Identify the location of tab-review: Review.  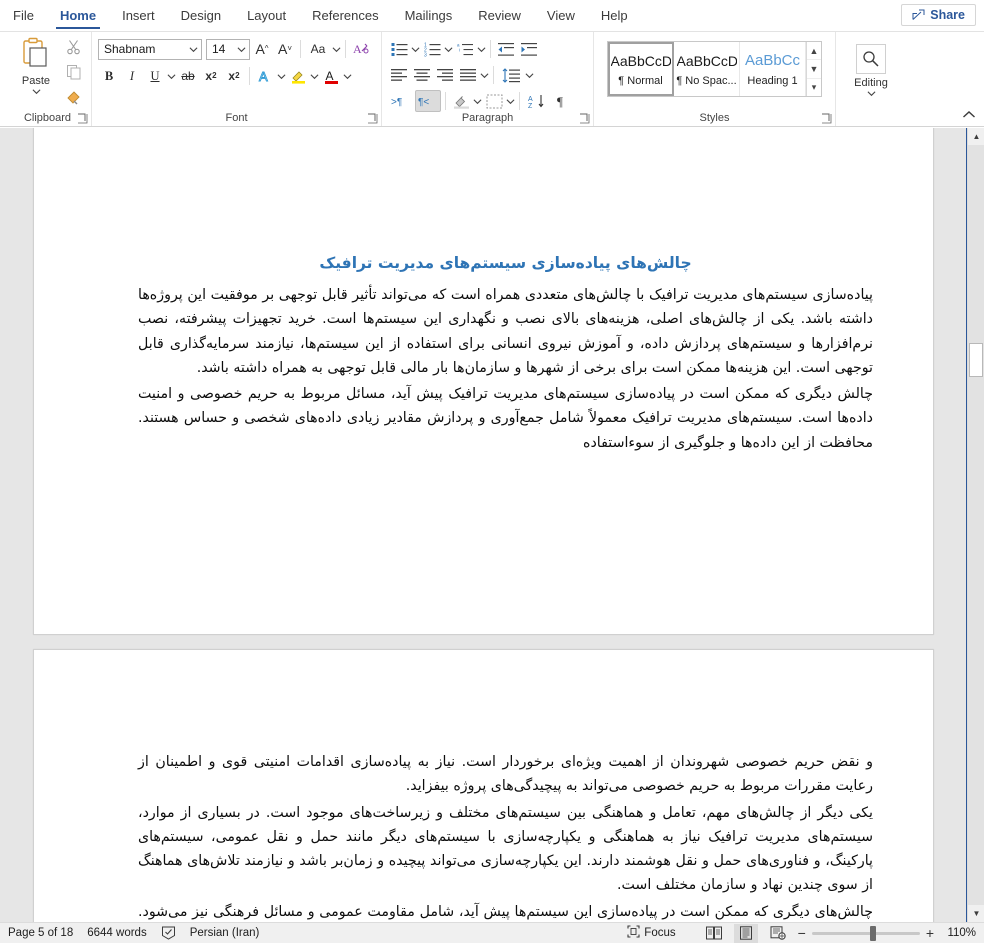
(499, 17).